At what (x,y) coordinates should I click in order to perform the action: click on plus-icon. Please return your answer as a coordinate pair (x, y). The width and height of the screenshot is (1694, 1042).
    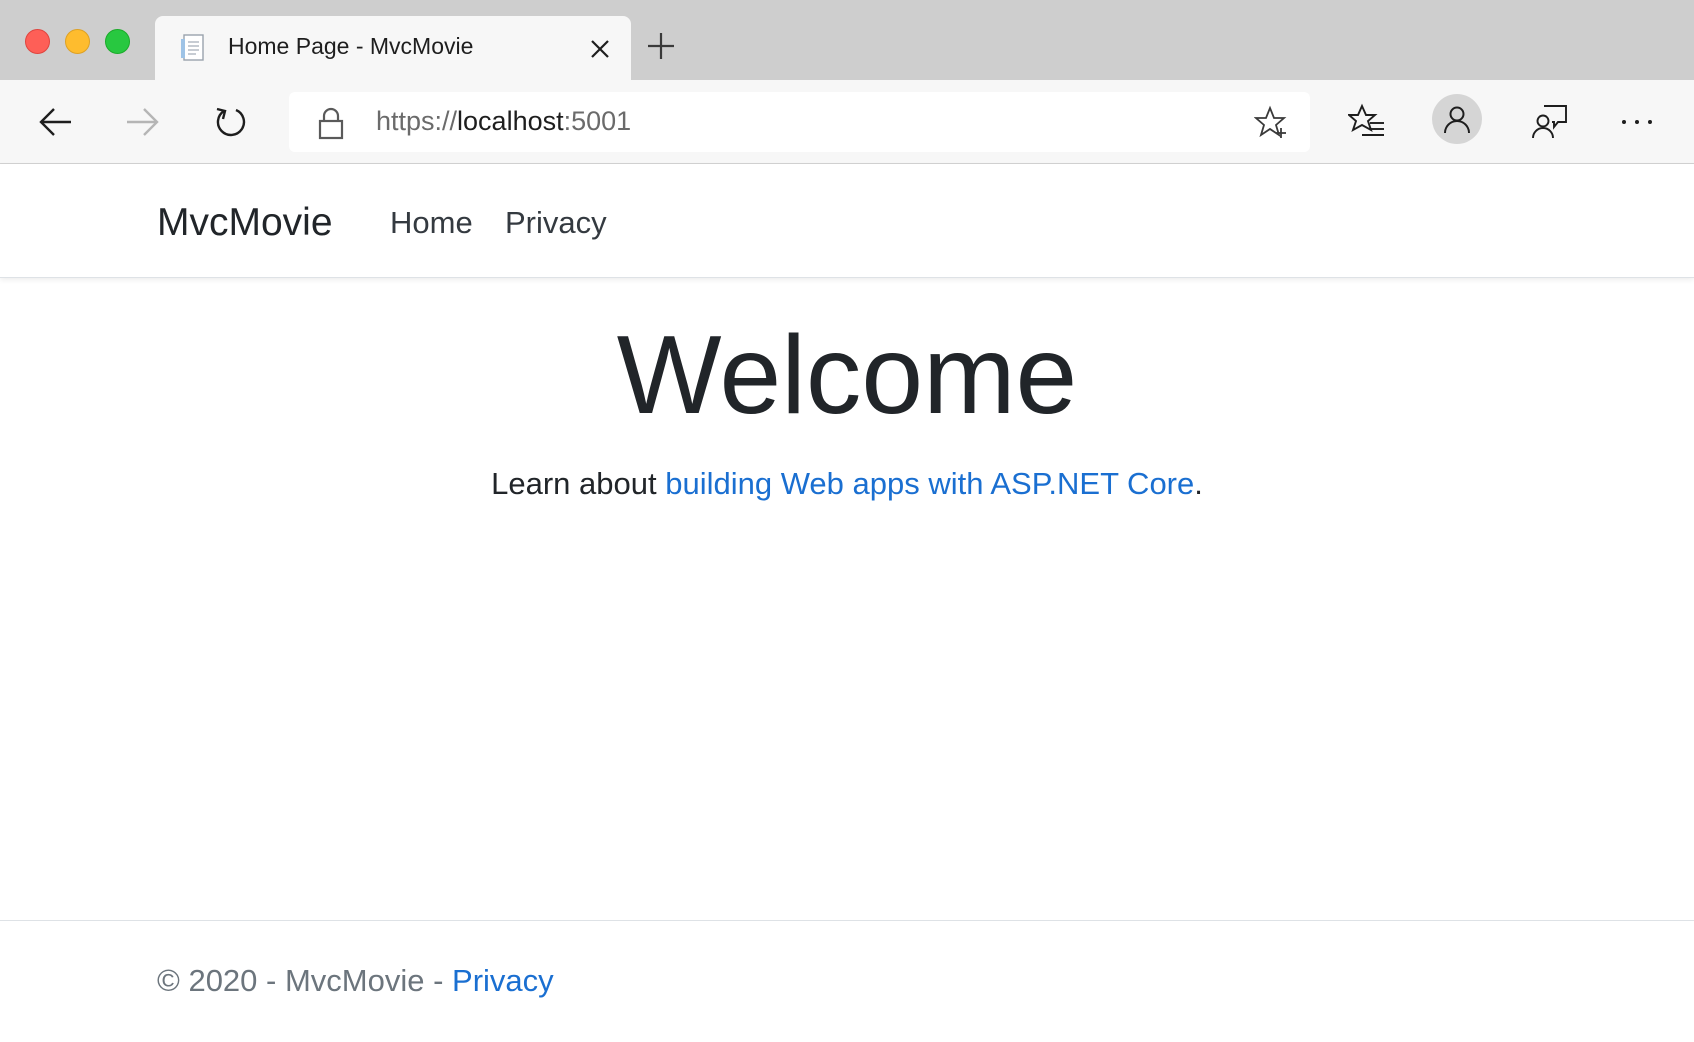
    Looking at the image, I should click on (661, 46).